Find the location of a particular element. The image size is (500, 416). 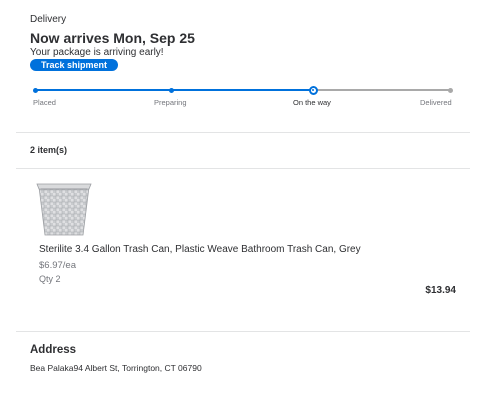

step-preparing-dot is located at coordinates (171, 90).